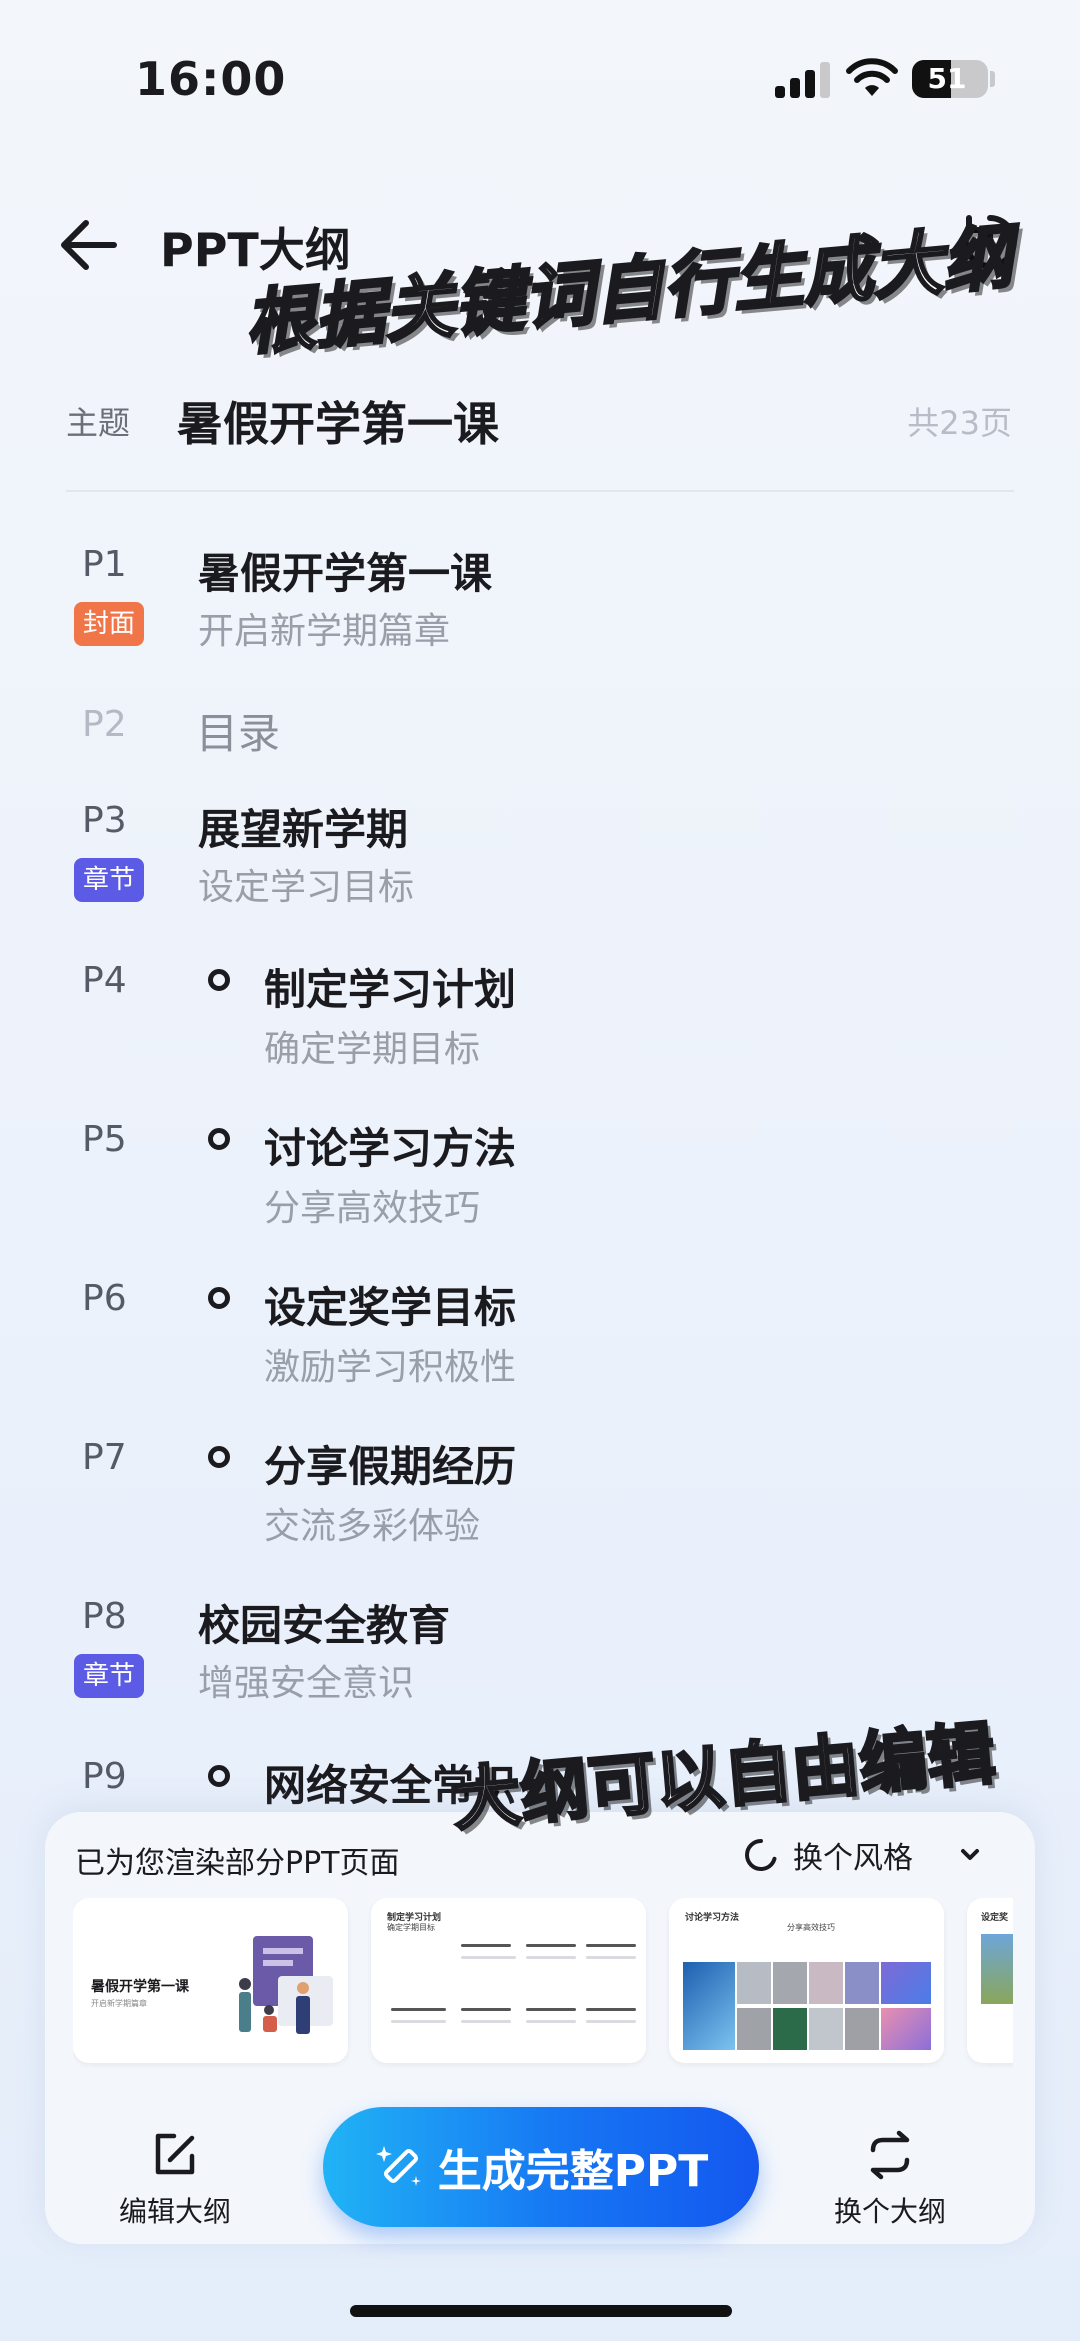  I want to click on outline-title: 讨论学习方法, so click(390, 1145).